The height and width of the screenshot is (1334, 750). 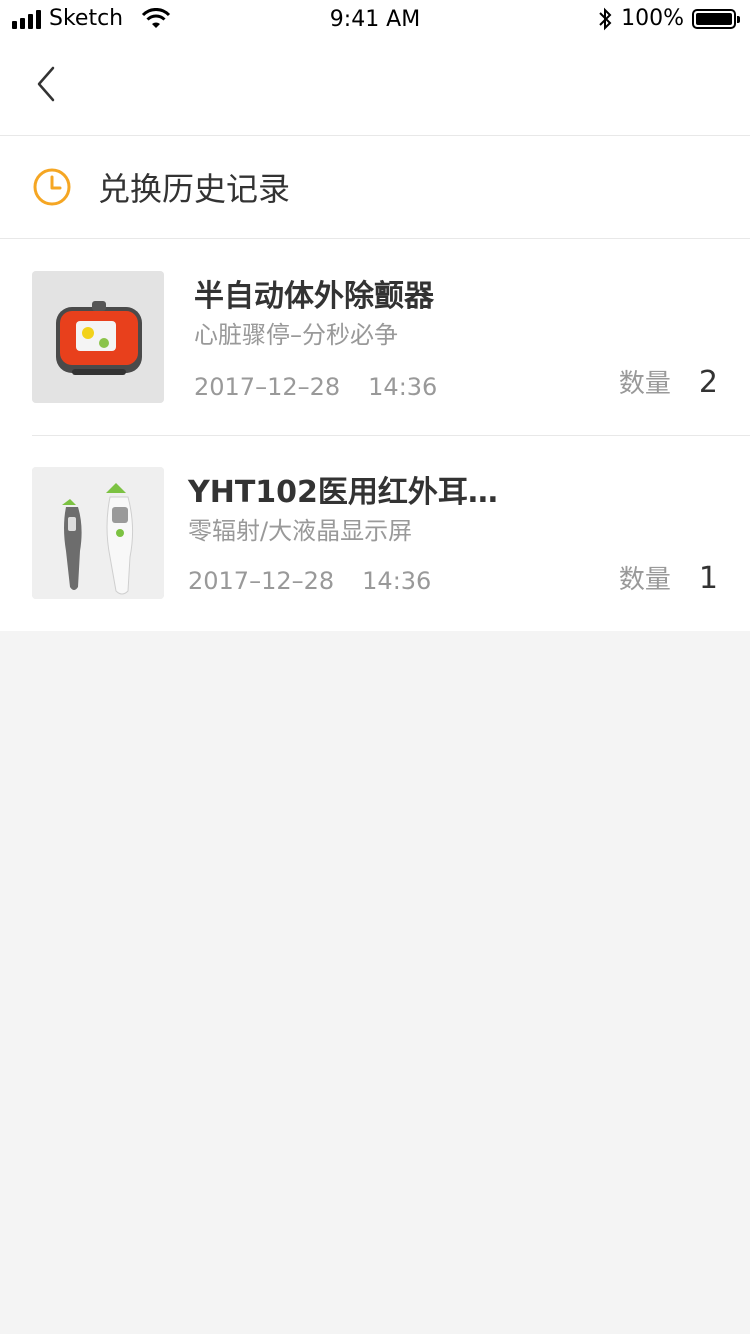 What do you see at coordinates (716, 18) in the screenshot?
I see `battery-icon` at bounding box center [716, 18].